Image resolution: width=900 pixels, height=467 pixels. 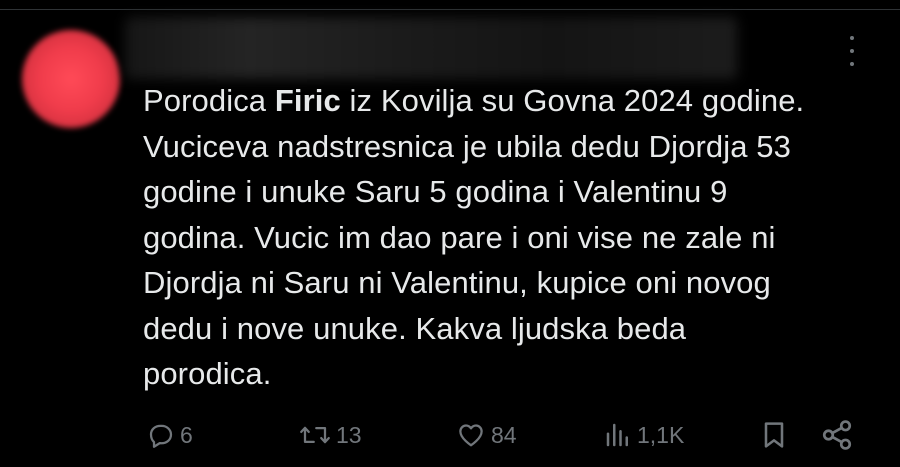 I want to click on like-count: 84, so click(x=504, y=434).